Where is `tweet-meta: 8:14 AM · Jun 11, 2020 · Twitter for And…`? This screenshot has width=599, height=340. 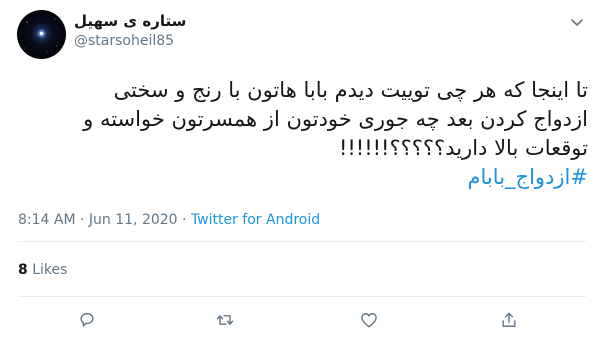 tweet-meta: 8:14 AM · Jun 11, 2020 · Twitter for And… is located at coordinates (169, 220).